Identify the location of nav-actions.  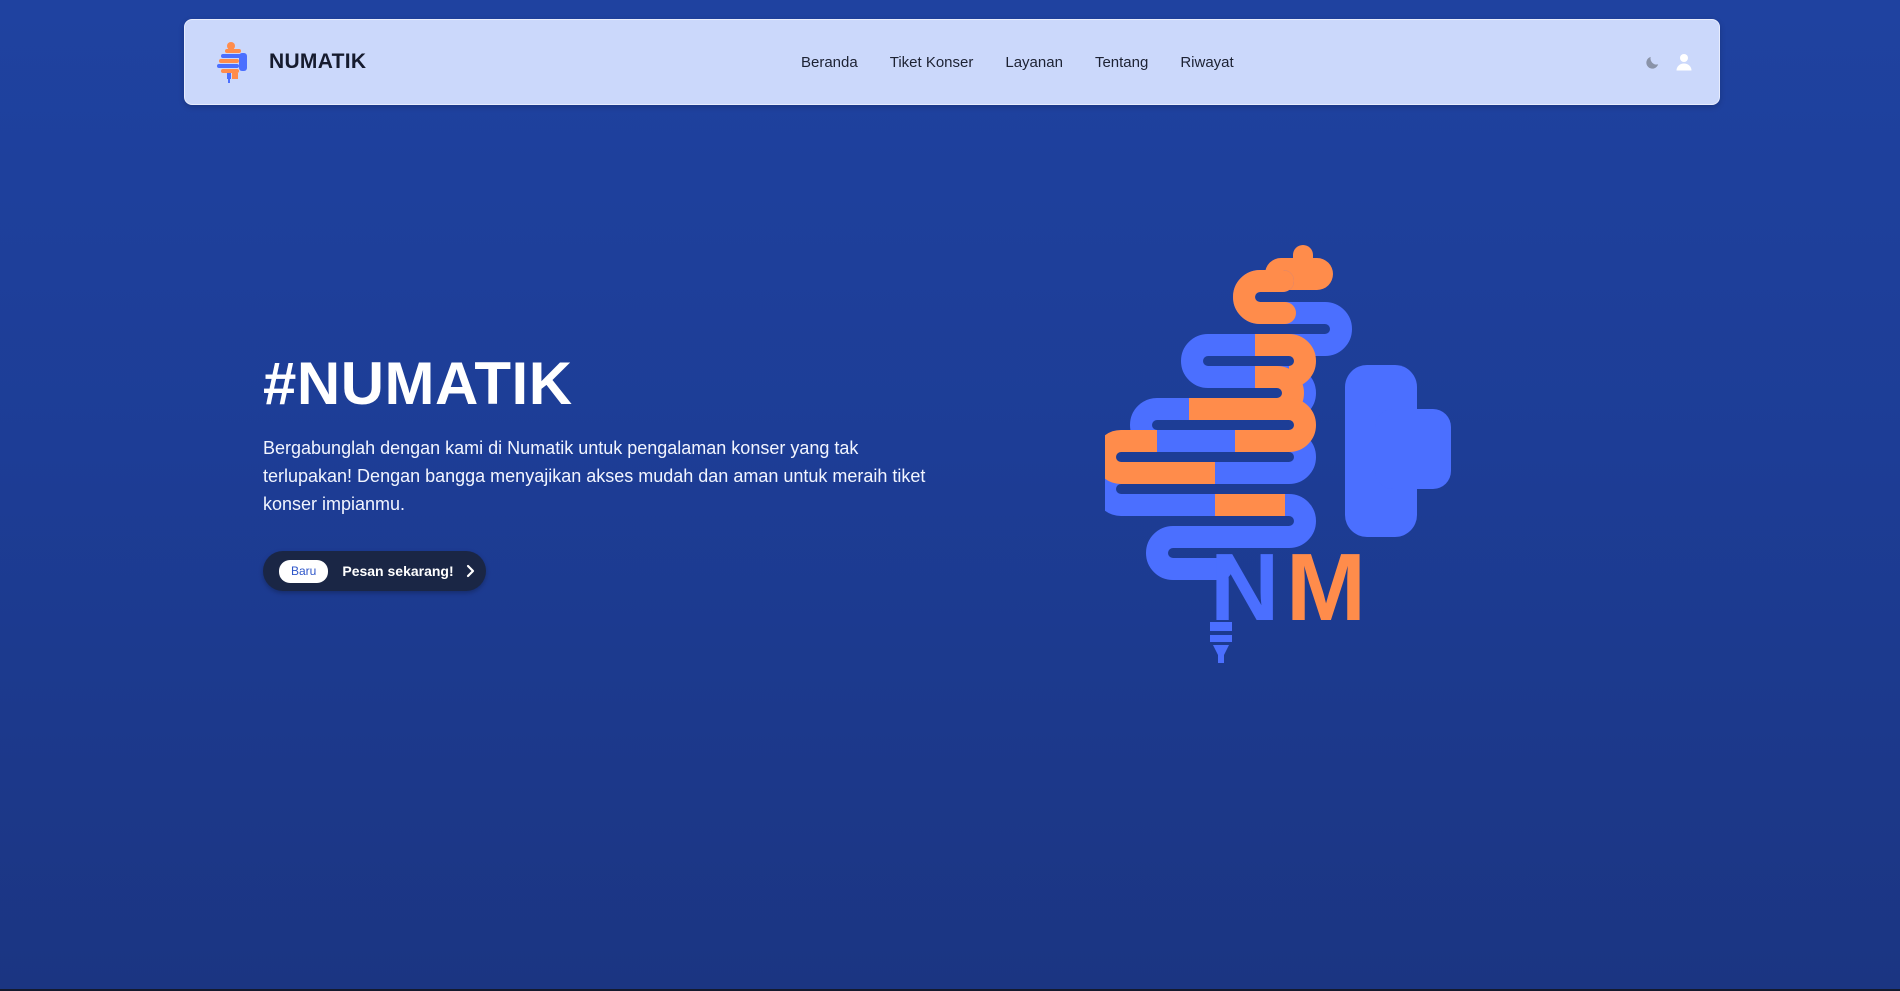
(1668, 62).